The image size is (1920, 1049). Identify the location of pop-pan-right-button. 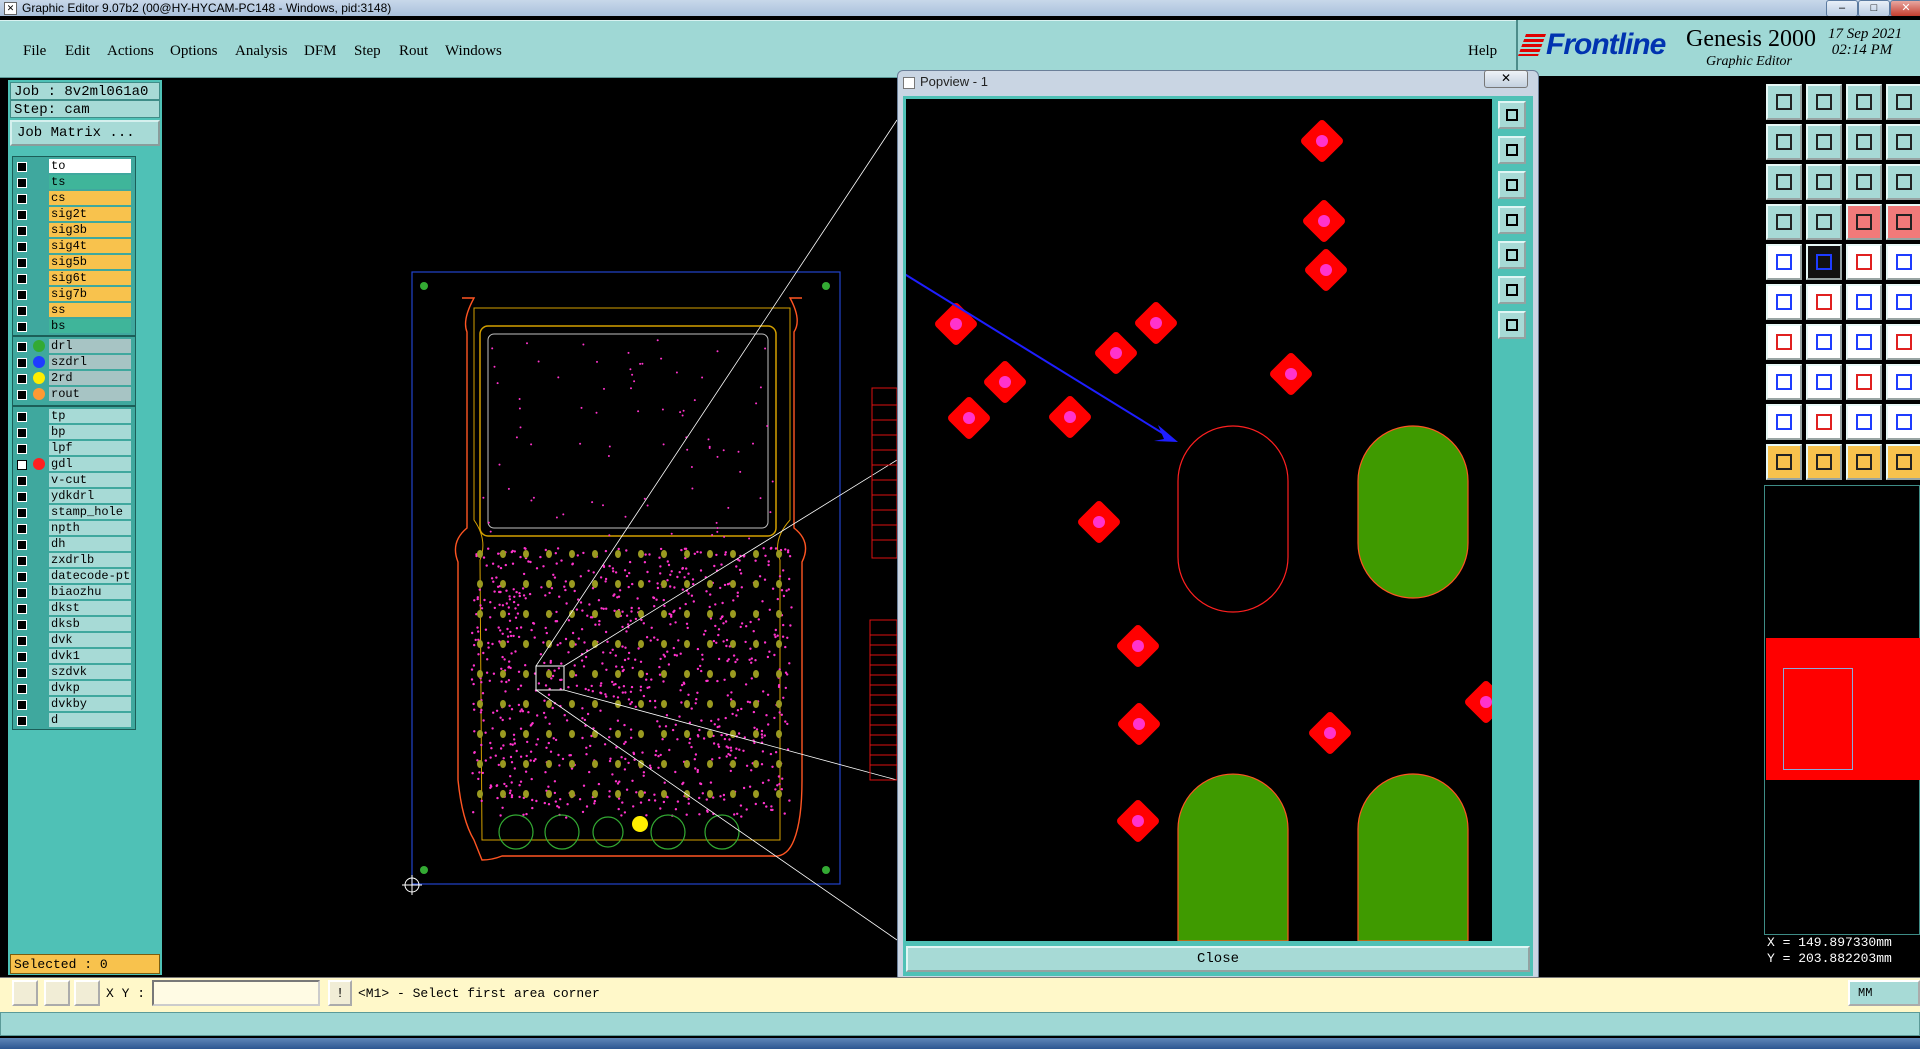
(1512, 255).